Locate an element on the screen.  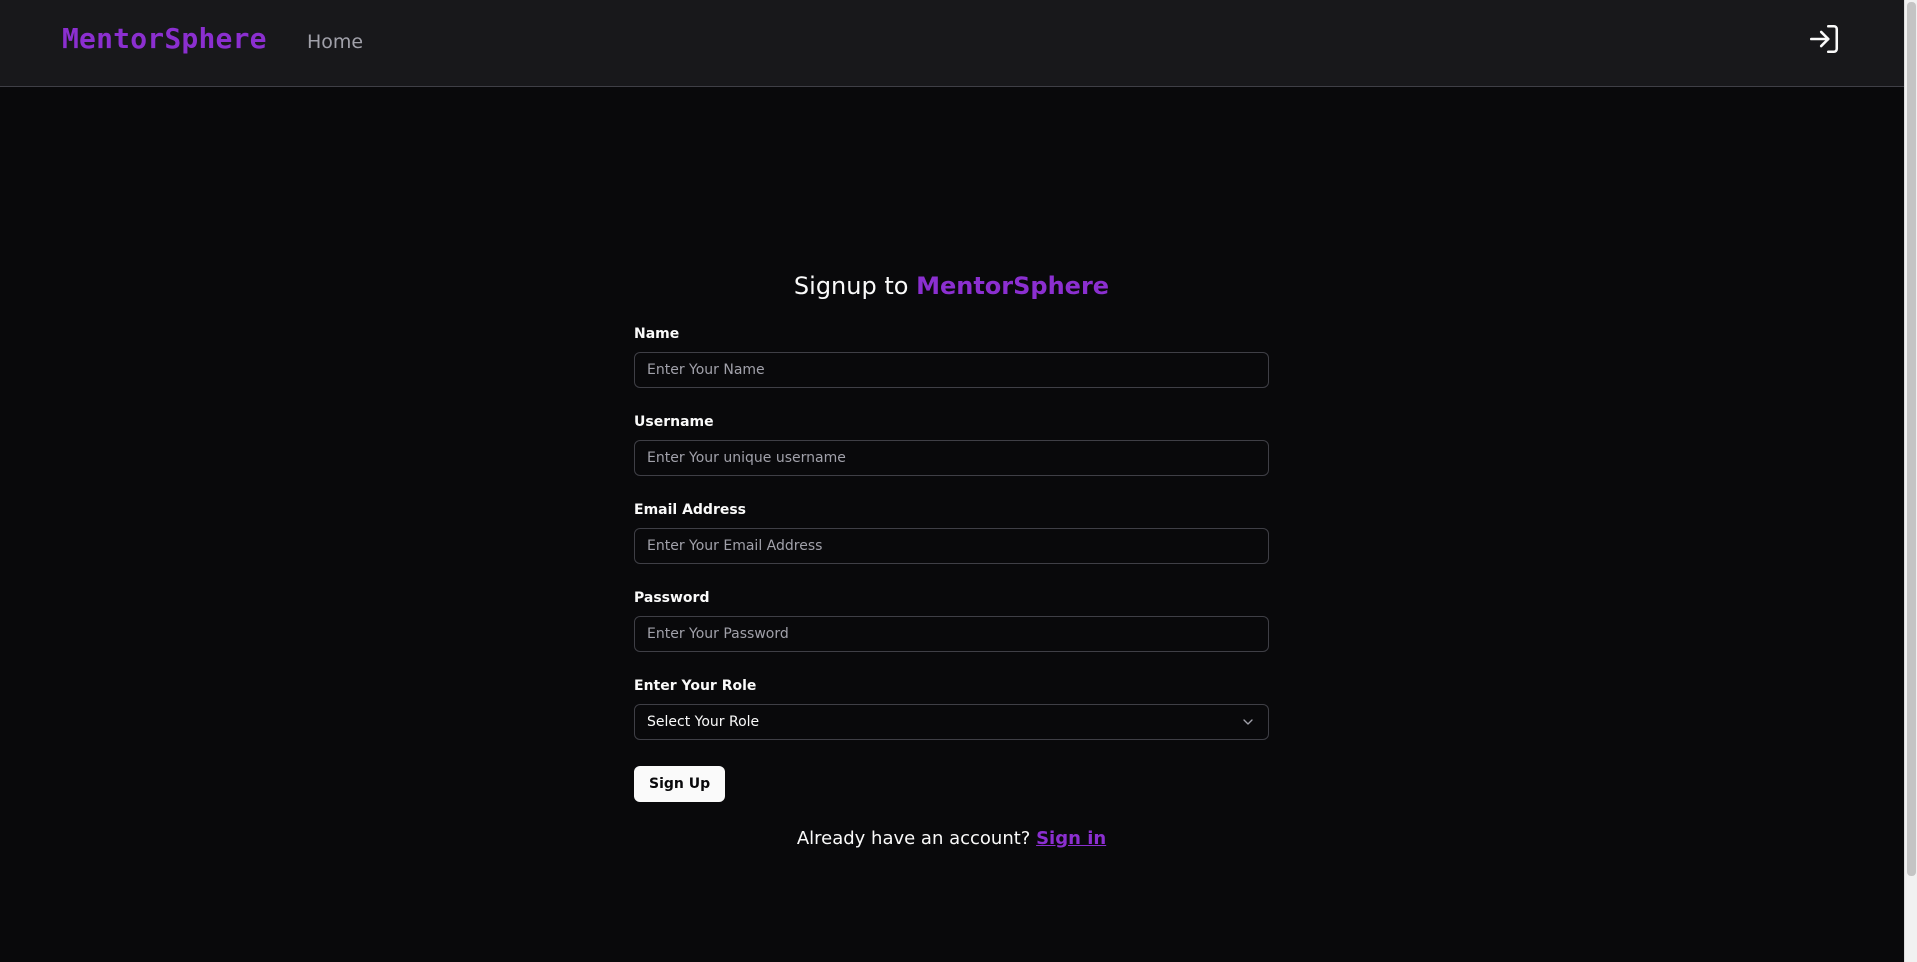
username-label: Username is located at coordinates (674, 422).